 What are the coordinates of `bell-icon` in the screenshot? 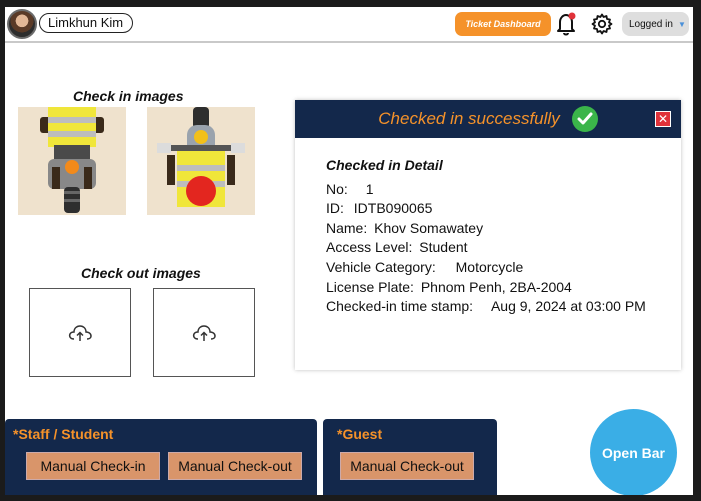 It's located at (566, 24).